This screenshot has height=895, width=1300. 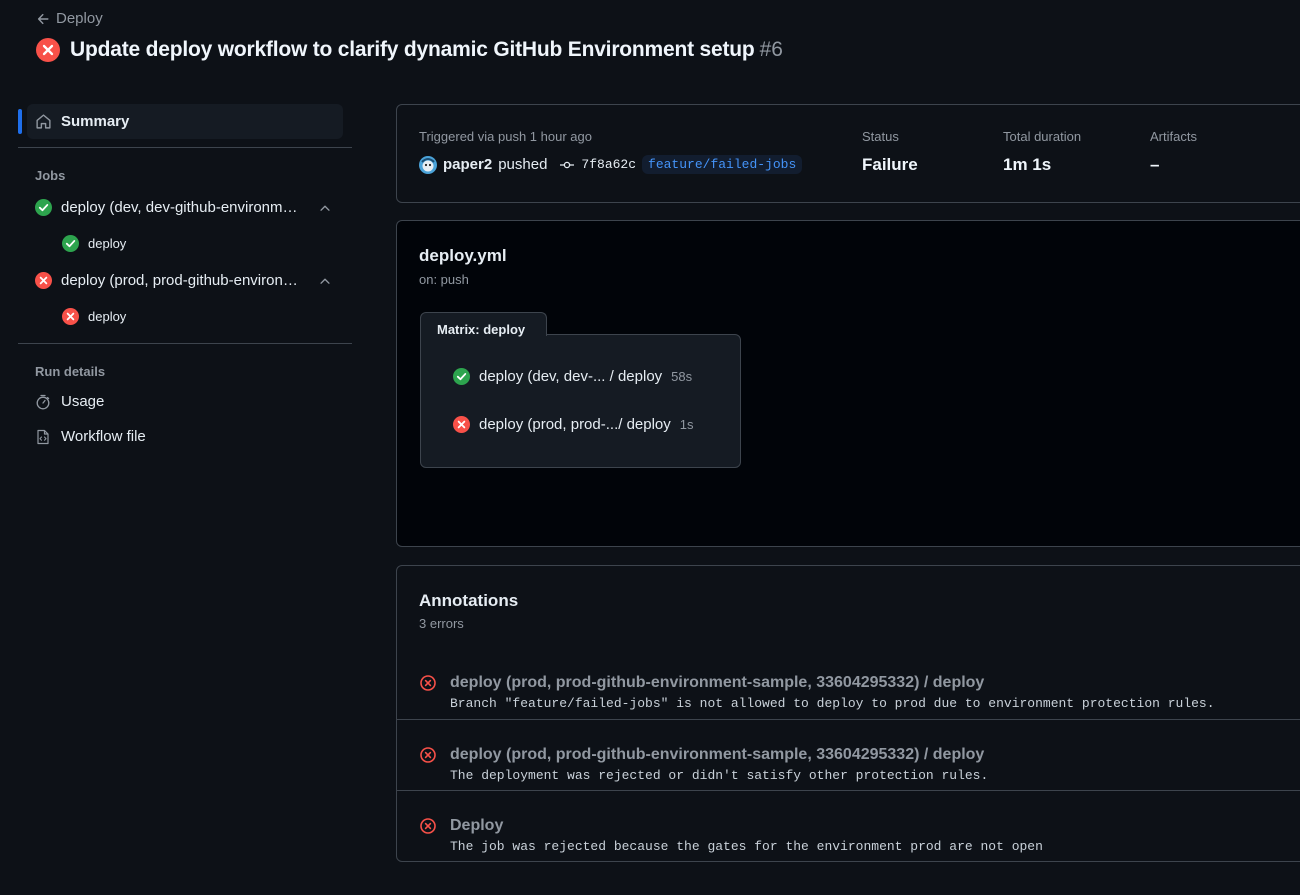 I want to click on push-action: pushed, so click(x=523, y=164).